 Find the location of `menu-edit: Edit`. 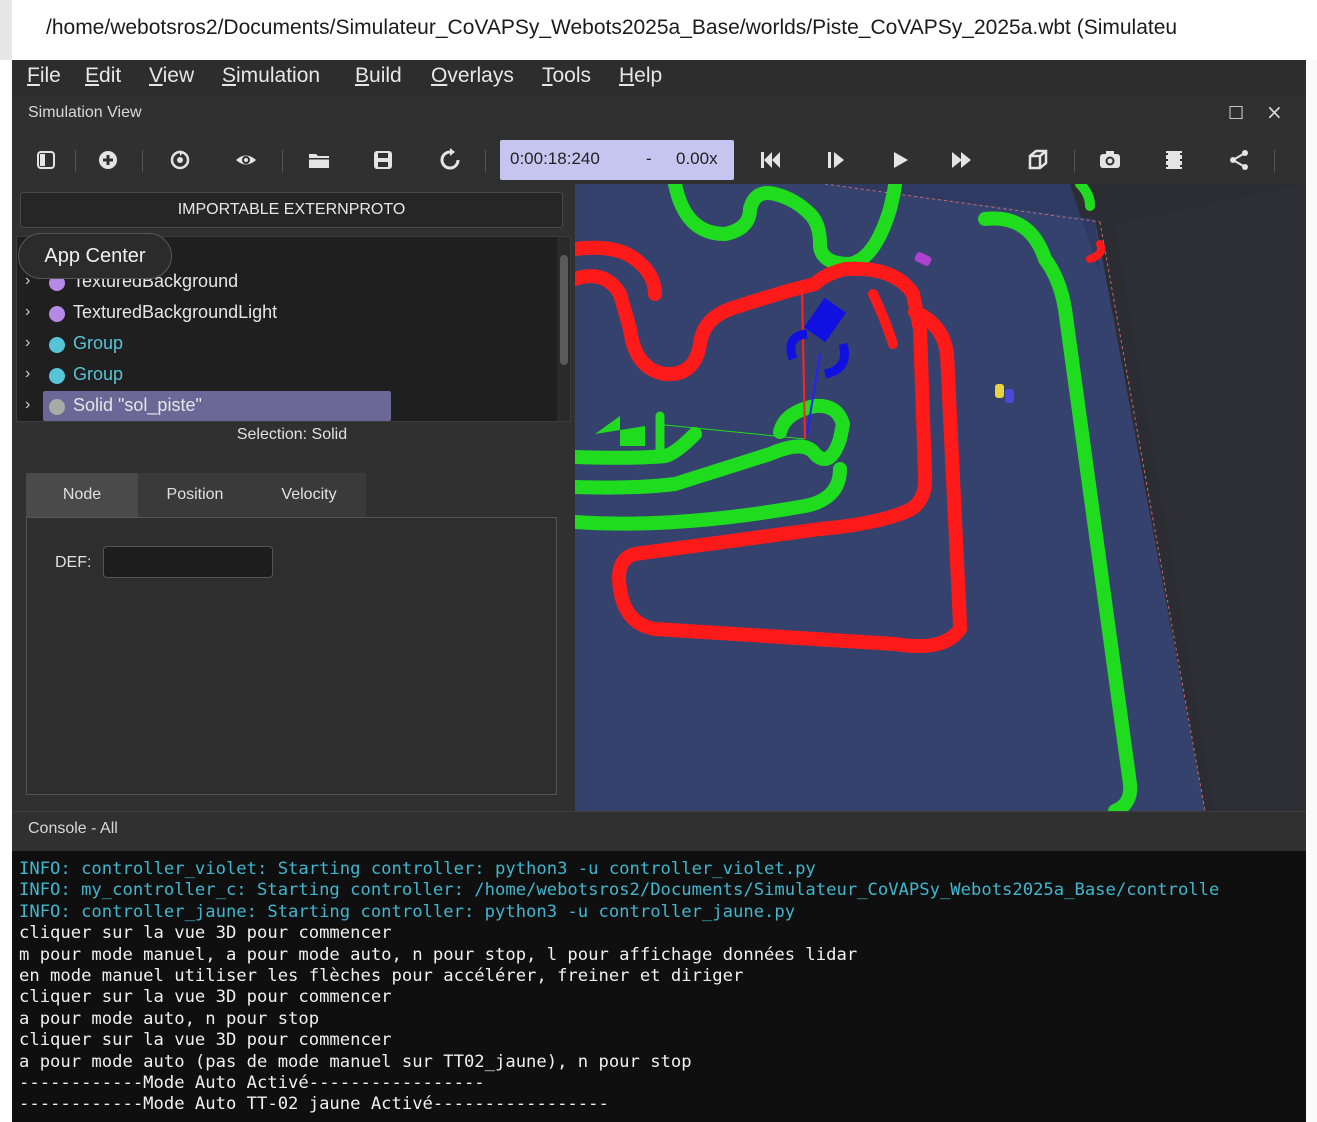

menu-edit: Edit is located at coordinates (103, 76).